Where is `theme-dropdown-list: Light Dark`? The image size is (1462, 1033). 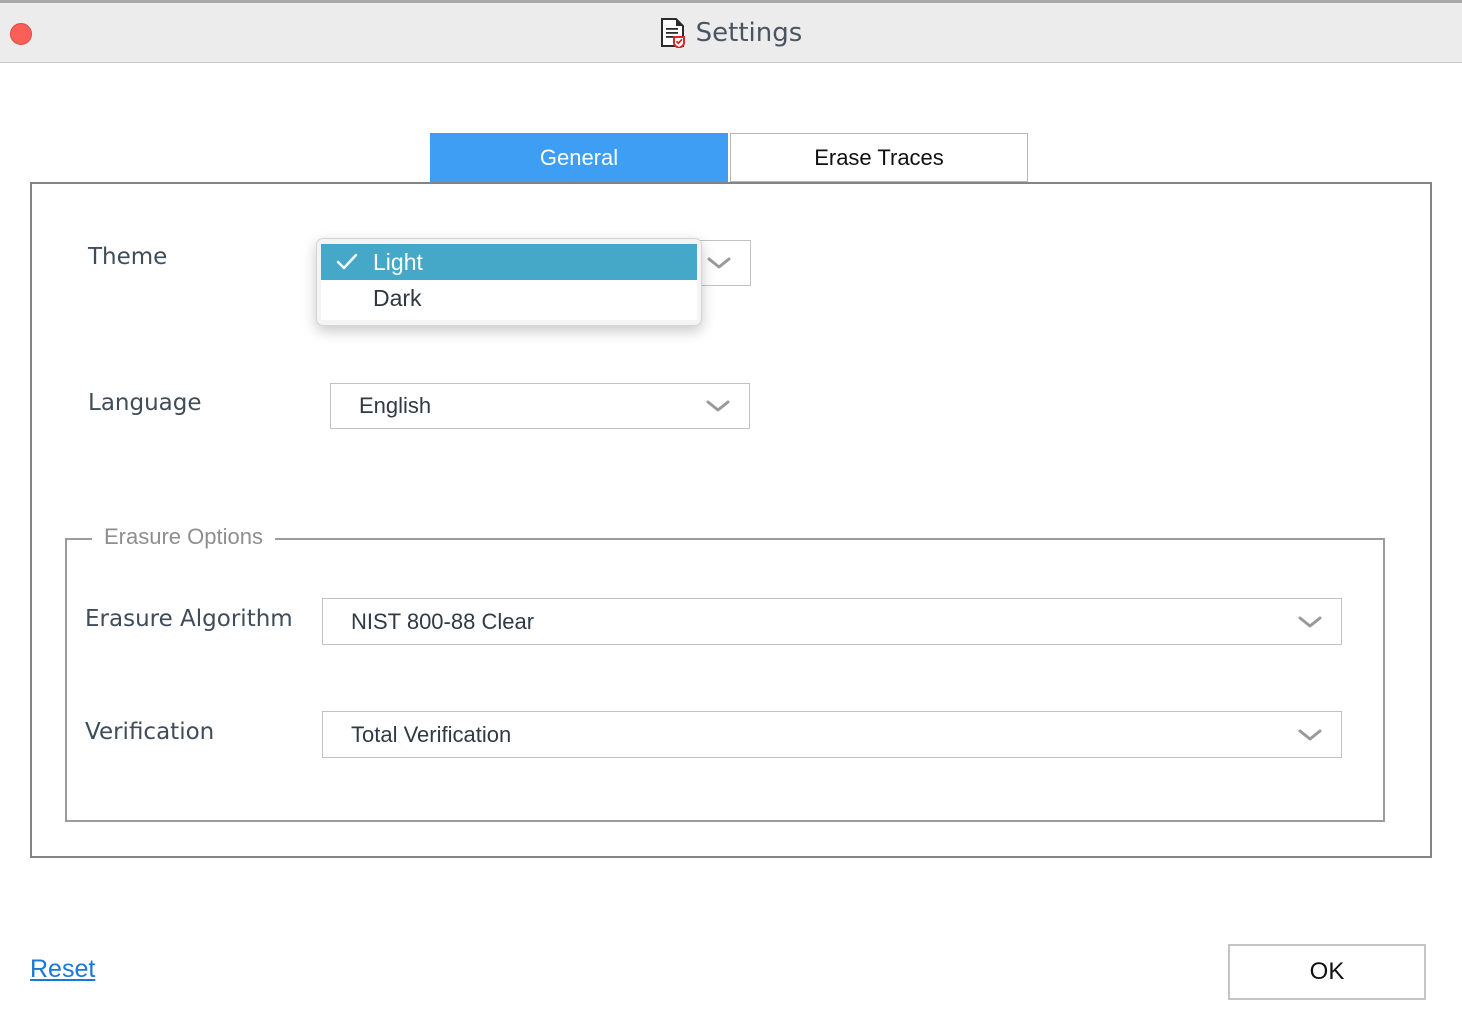 theme-dropdown-list: Light Dark is located at coordinates (509, 282).